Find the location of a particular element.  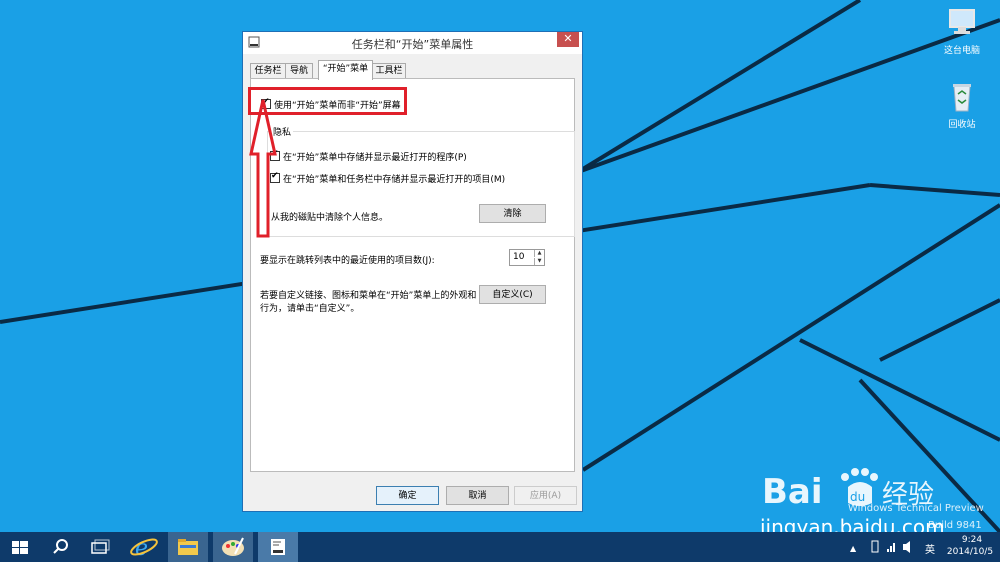

store-items-label: 在“开始”菜单和任务栏中存储并显示最近打开的项目(M) is located at coordinates (394, 180).